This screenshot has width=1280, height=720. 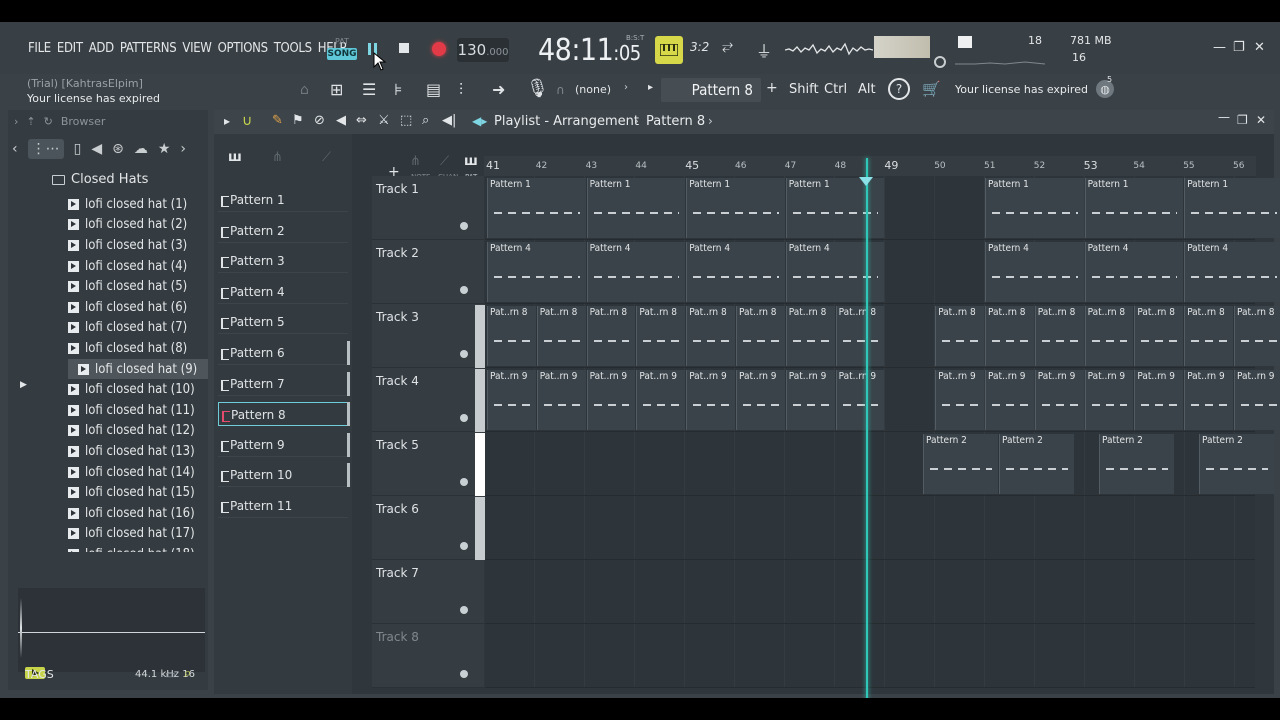 What do you see at coordinates (669, 50) in the screenshot?
I see `typing-keyboard-button` at bounding box center [669, 50].